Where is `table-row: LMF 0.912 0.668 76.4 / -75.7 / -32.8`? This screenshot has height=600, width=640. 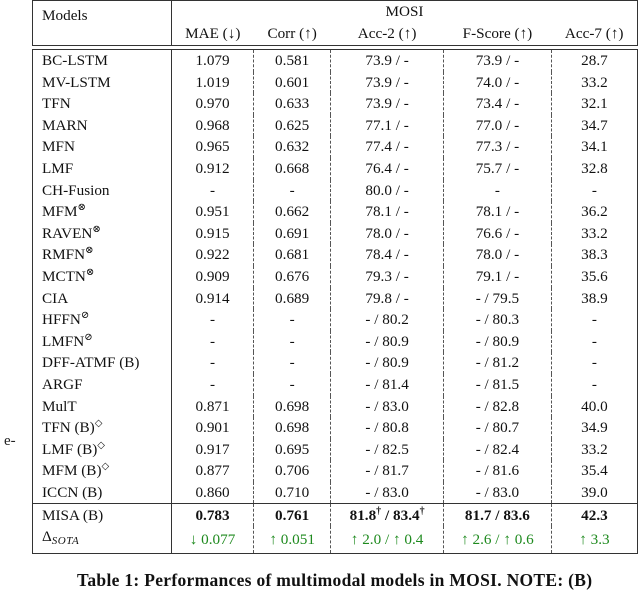 table-row: LMF 0.912 0.668 76.4 / -75.7 / -32.8 is located at coordinates (335, 168).